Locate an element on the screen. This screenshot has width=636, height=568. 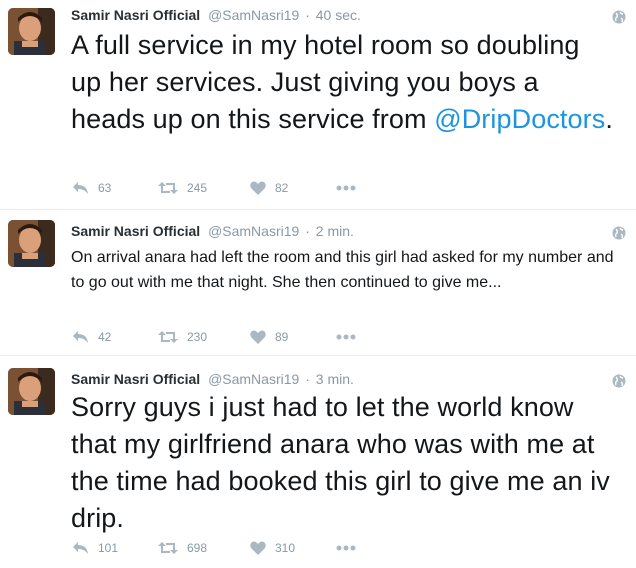
like-button: 310 is located at coordinates (272, 548).